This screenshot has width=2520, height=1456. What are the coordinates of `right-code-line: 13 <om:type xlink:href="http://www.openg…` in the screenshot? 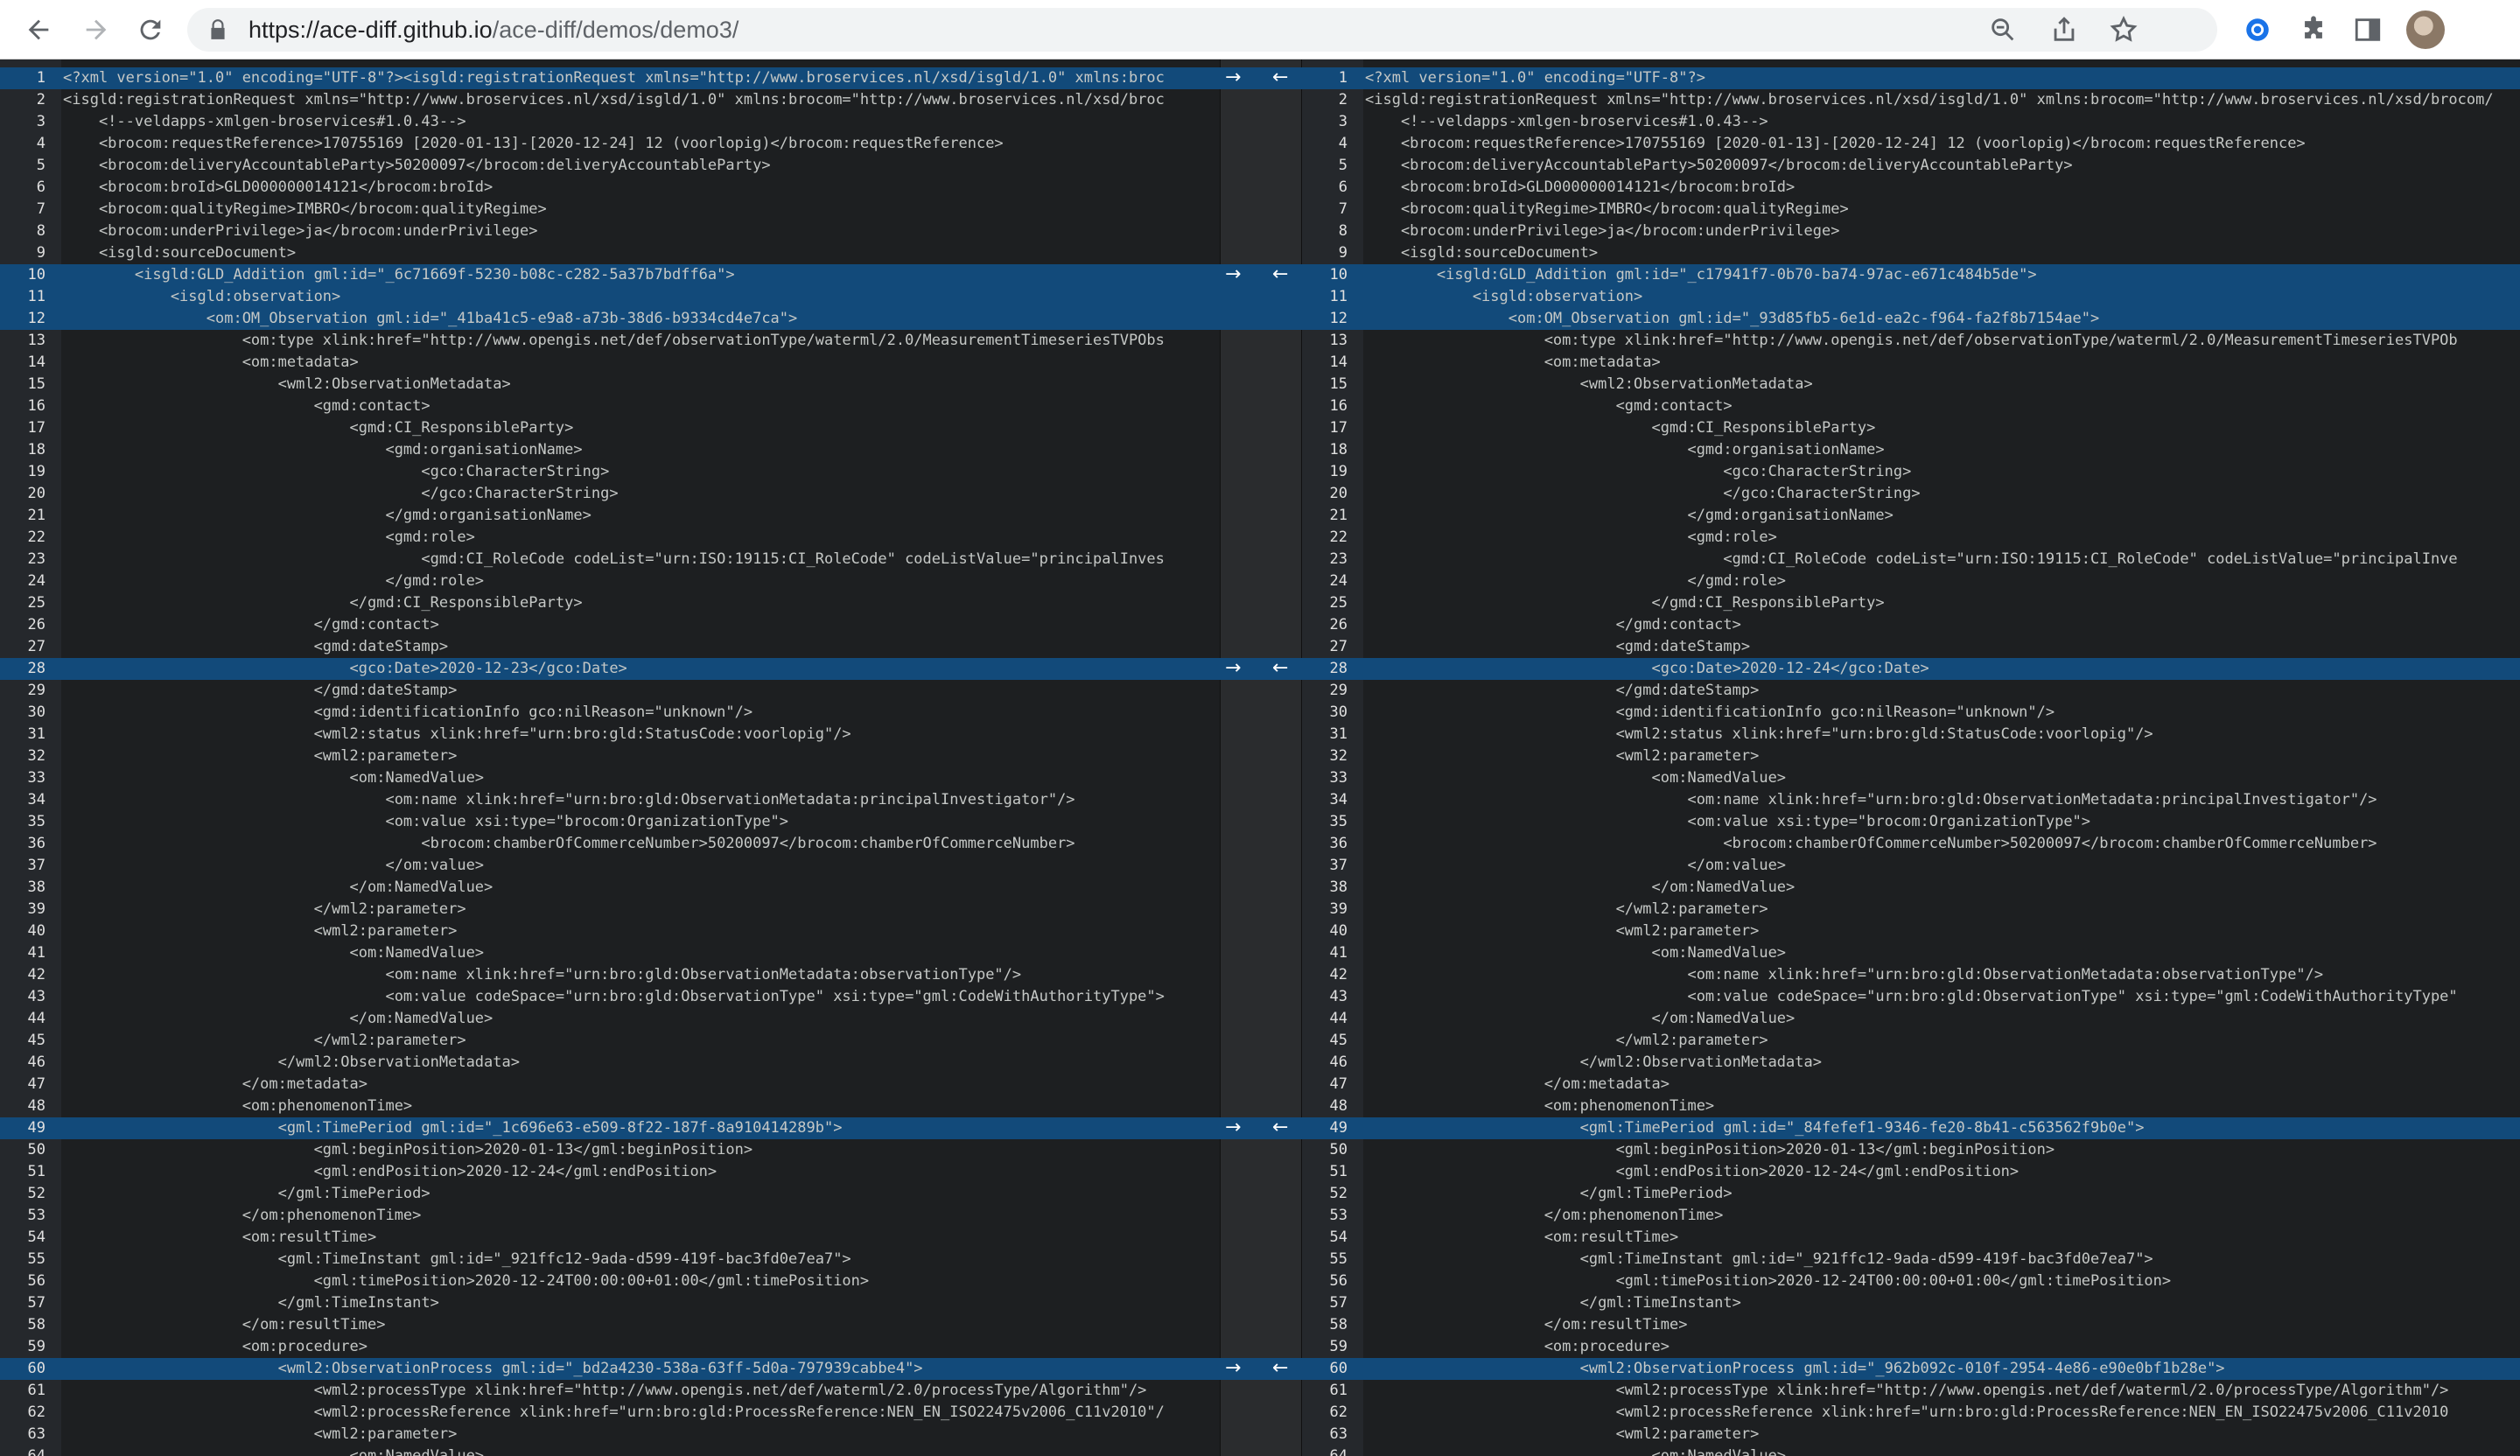 It's located at (1911, 341).